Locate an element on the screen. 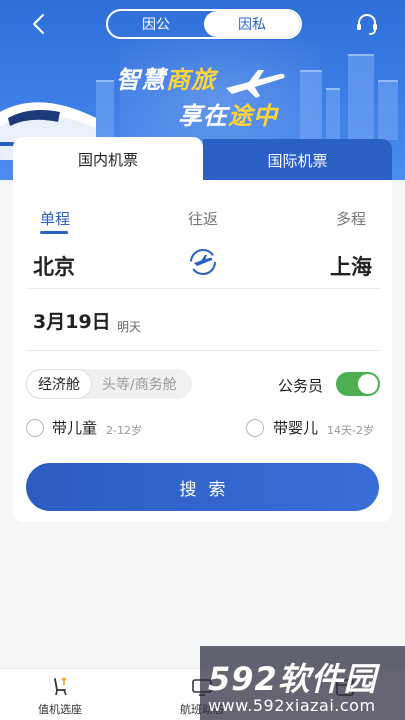 The height and width of the screenshot is (720, 405). search-button: 搜索 is located at coordinates (202, 487).